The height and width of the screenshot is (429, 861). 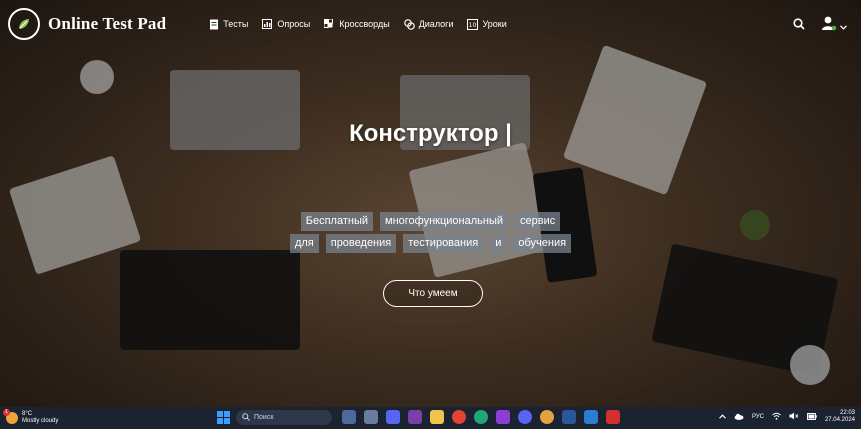 I want to click on taskbar-search: Поиск, so click(x=284, y=417).